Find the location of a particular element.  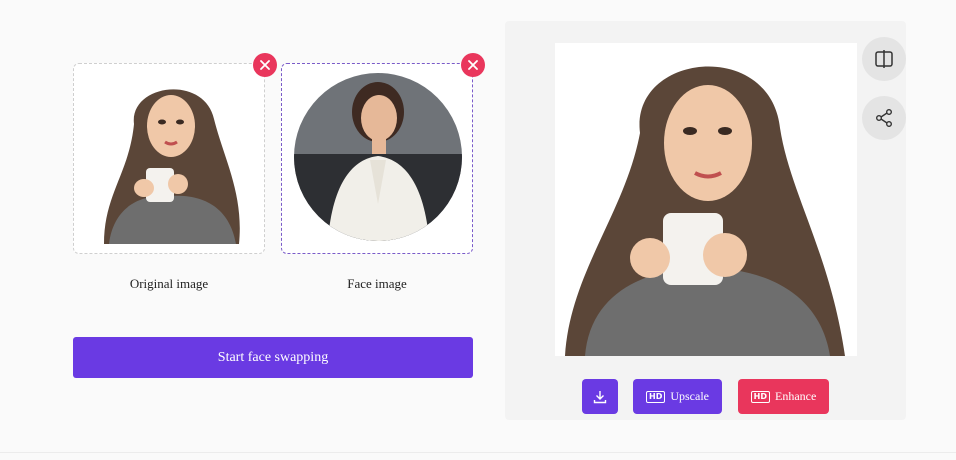

remove-original-button is located at coordinates (265, 65).